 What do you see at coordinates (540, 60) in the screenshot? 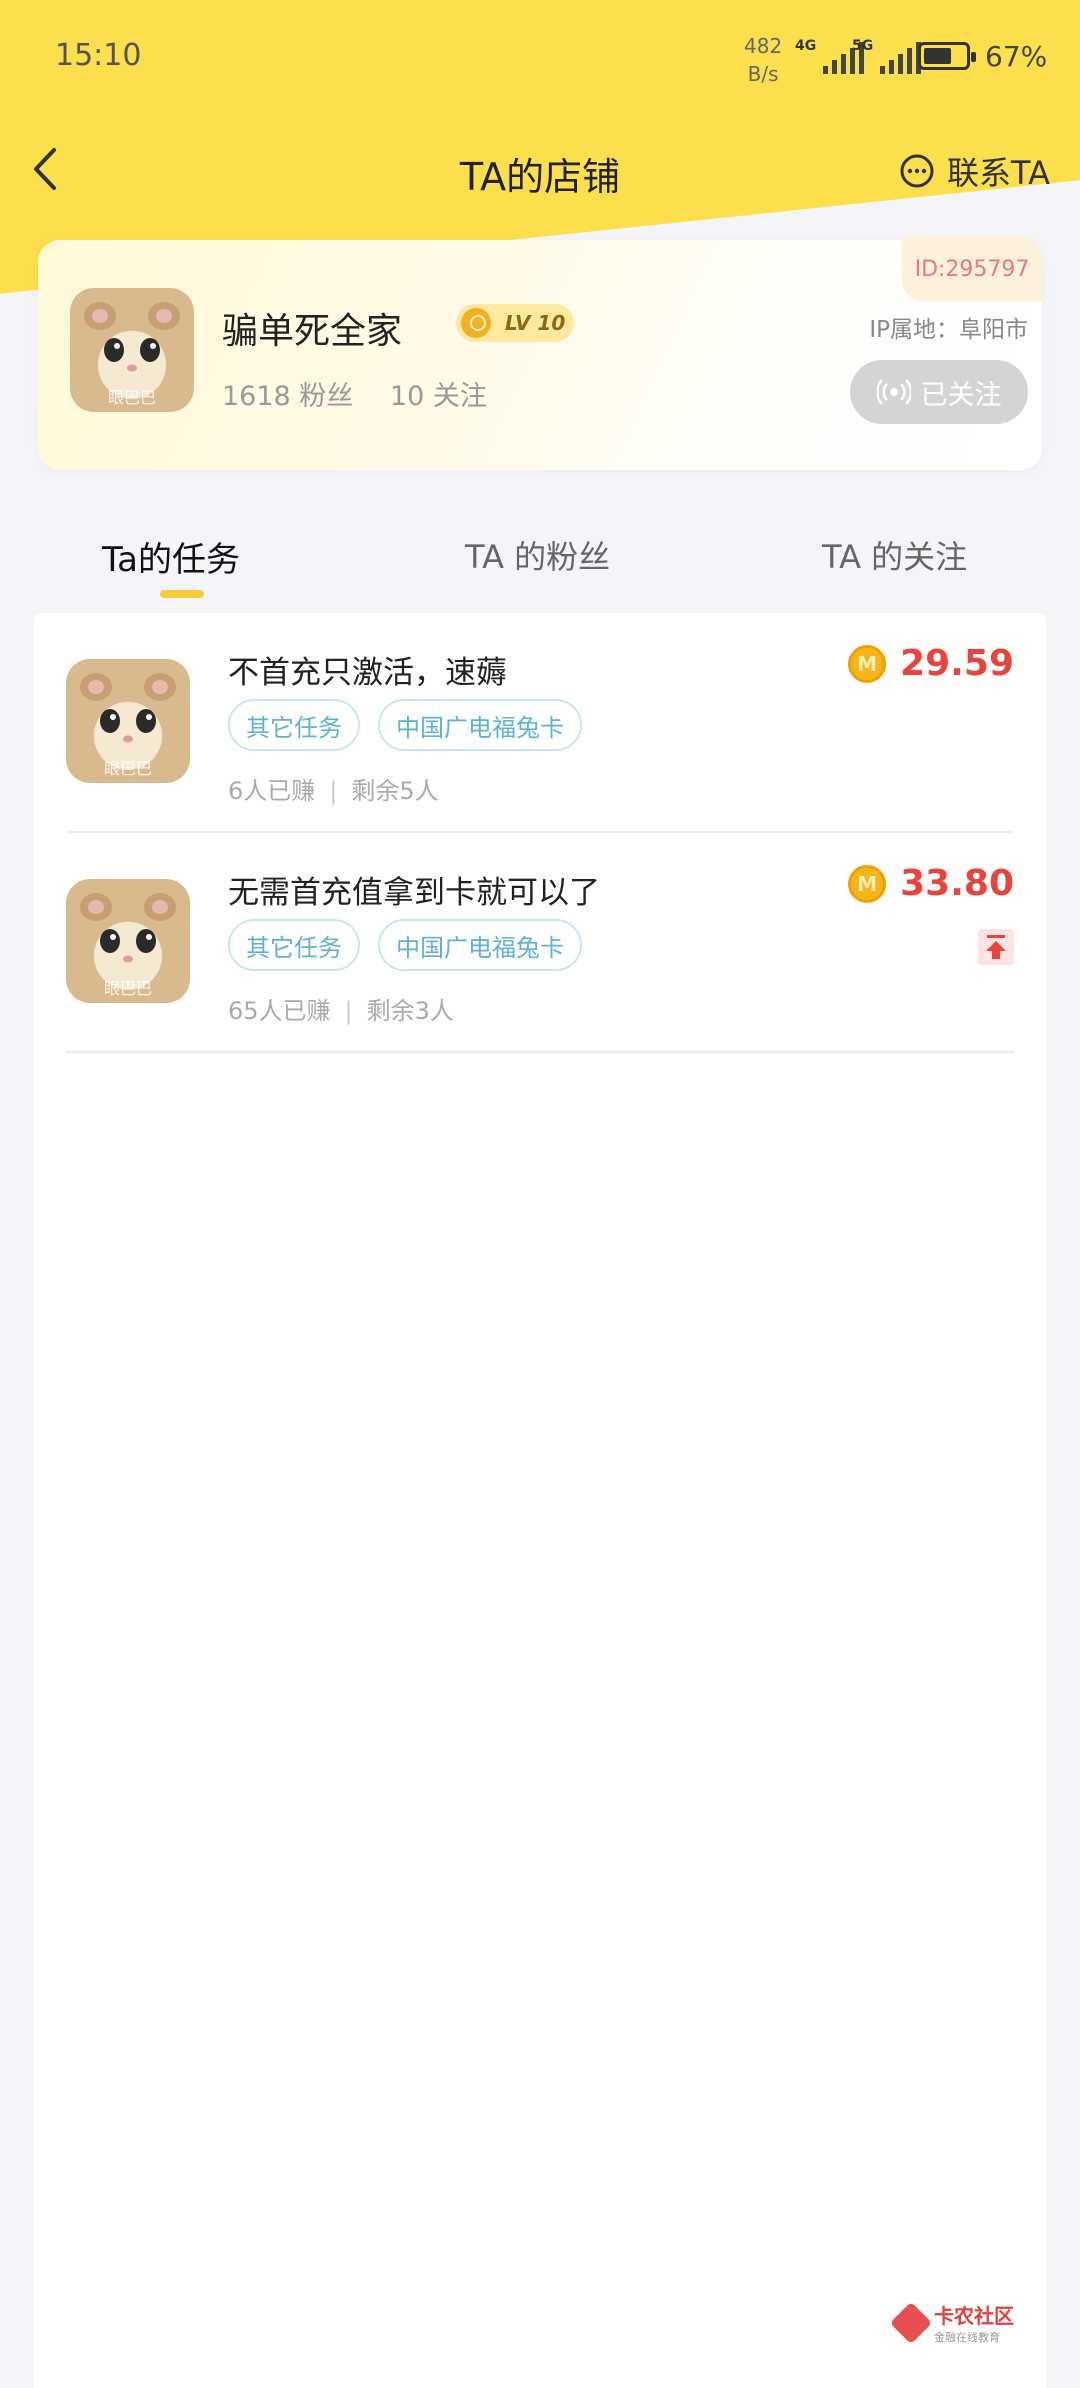
I see `status-bar: 15:10 482 B/s 4G 5G 67%` at bounding box center [540, 60].